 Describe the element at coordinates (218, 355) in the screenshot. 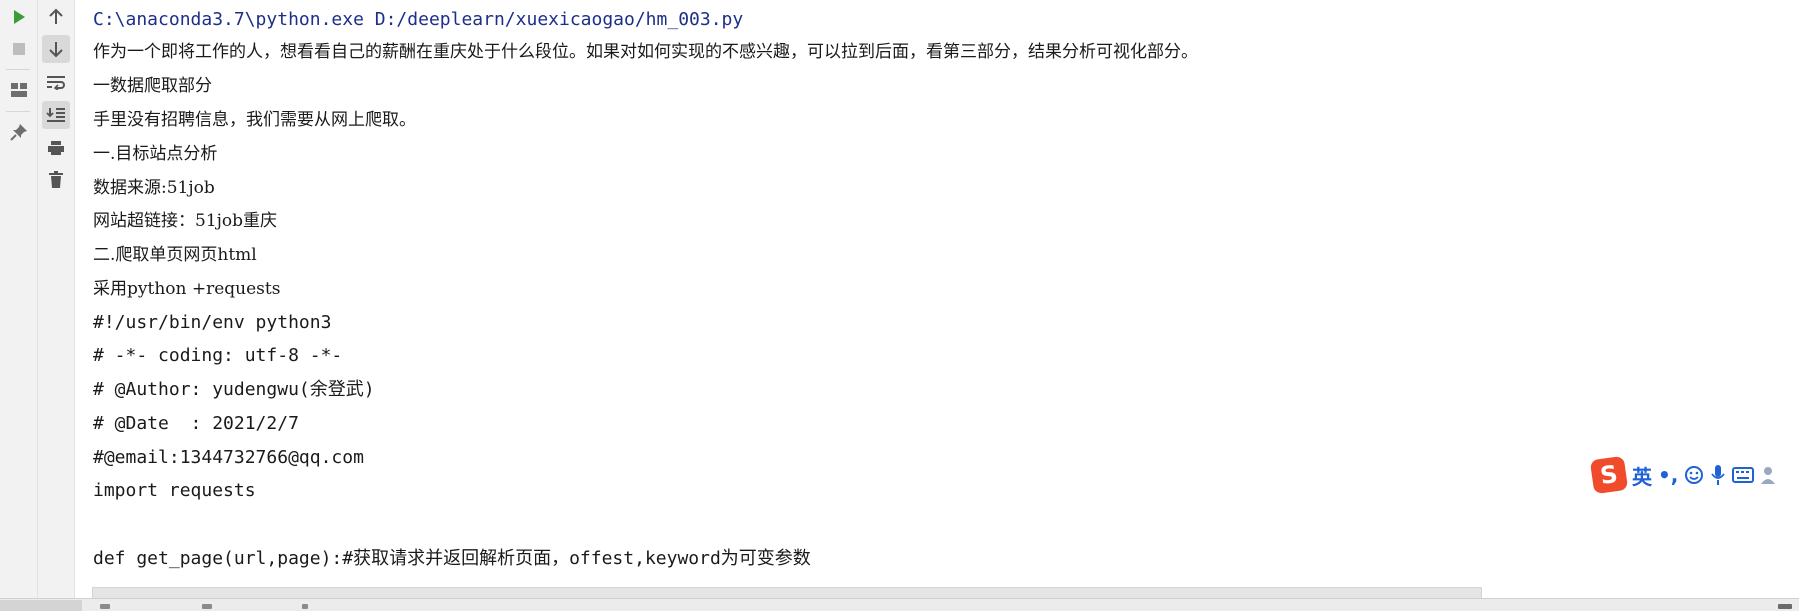

I see `console-line: # -*- coding: utf-8 -*-` at that location.